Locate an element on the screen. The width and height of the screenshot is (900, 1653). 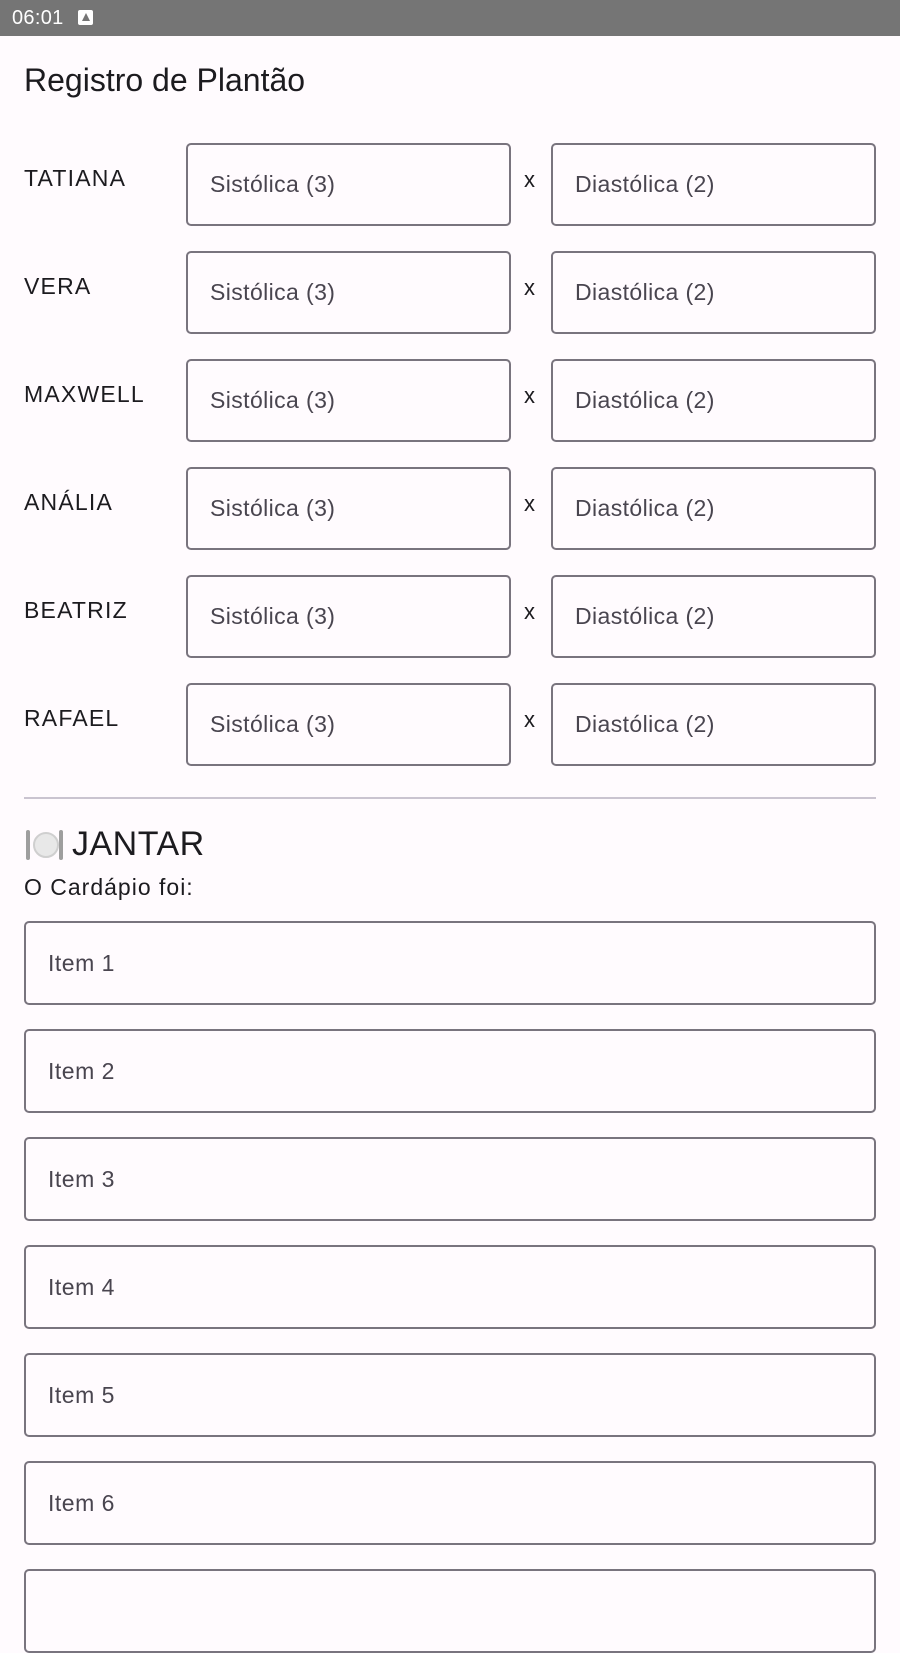
bp-row-beatriz: BEATRIZ x is located at coordinates (450, 617).